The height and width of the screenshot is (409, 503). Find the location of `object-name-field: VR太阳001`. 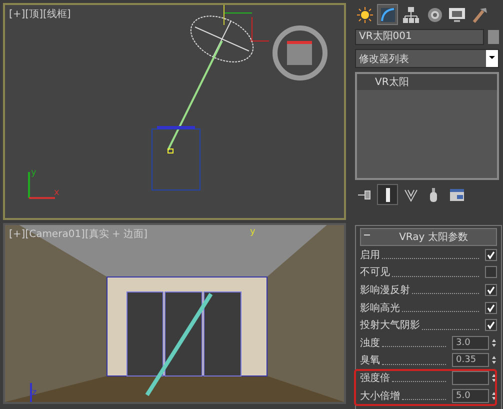

object-name-field: VR太阳001 is located at coordinates (419, 37).